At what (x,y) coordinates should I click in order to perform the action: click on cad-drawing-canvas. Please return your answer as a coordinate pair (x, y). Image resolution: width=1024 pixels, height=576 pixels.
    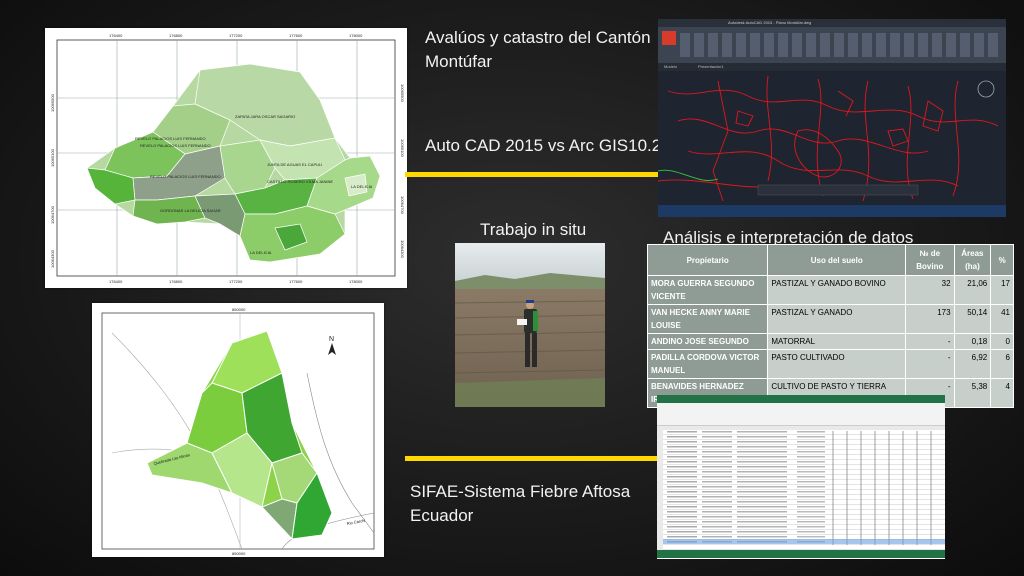
    Looking at the image, I should click on (832, 138).